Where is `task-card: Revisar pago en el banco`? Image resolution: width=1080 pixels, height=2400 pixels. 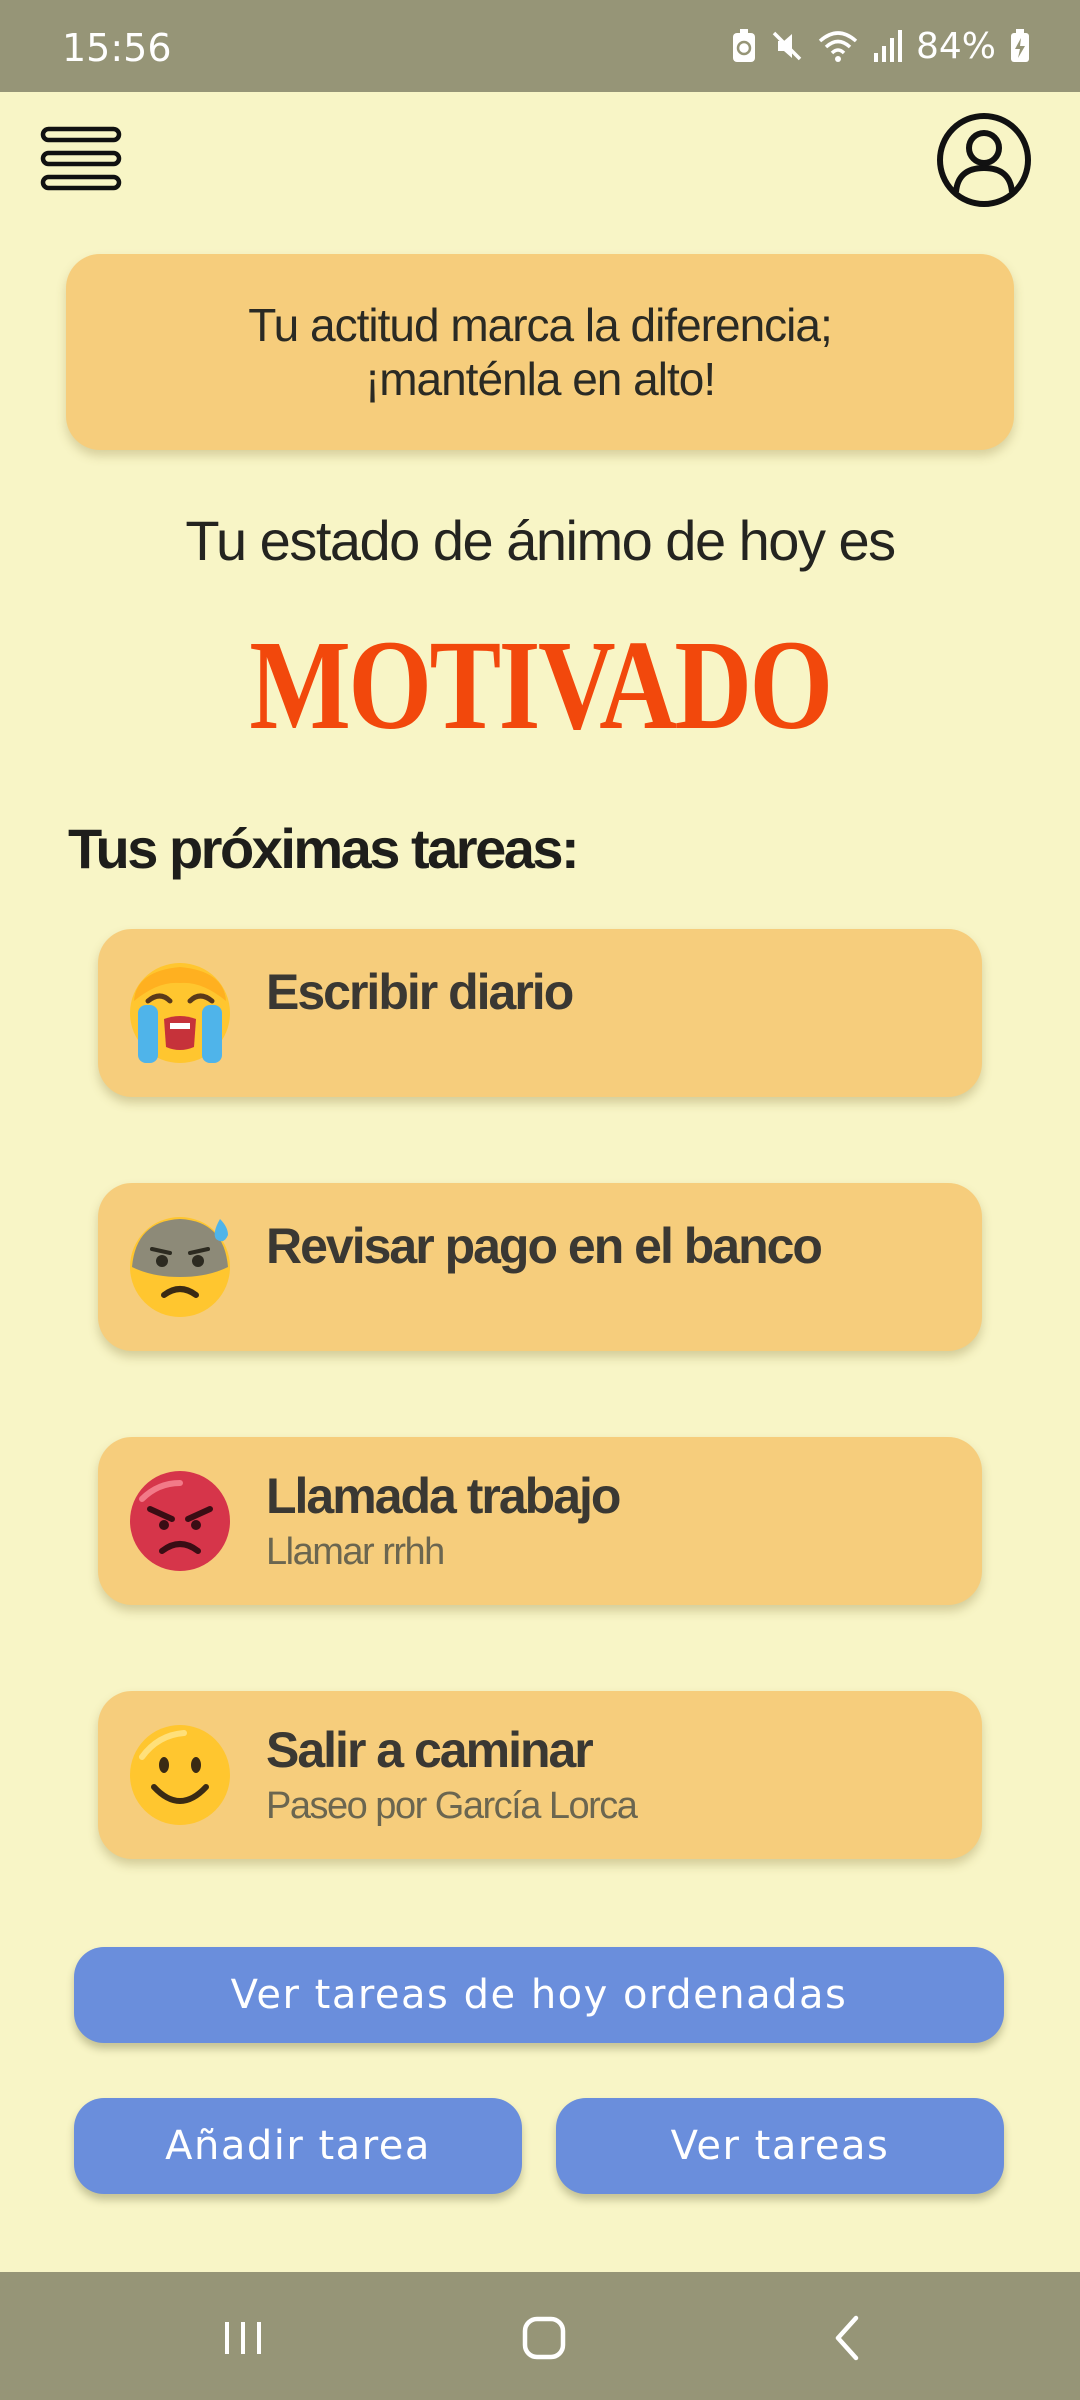 task-card: Revisar pago en el banco is located at coordinates (540, 1267).